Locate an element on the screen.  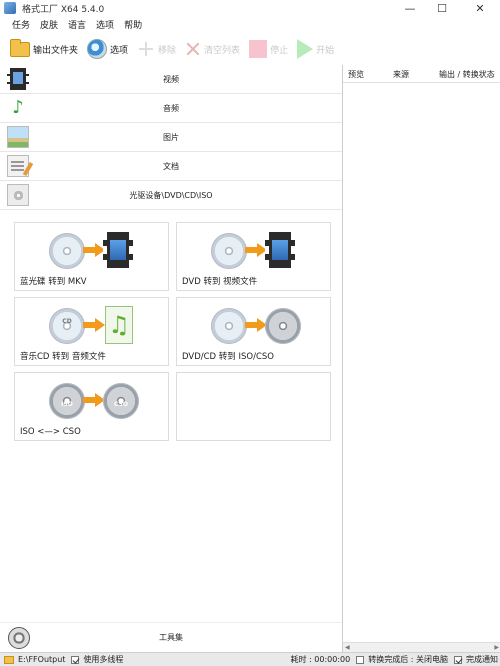
toolbox-row: 工具集 is located at coordinates (171, 637).